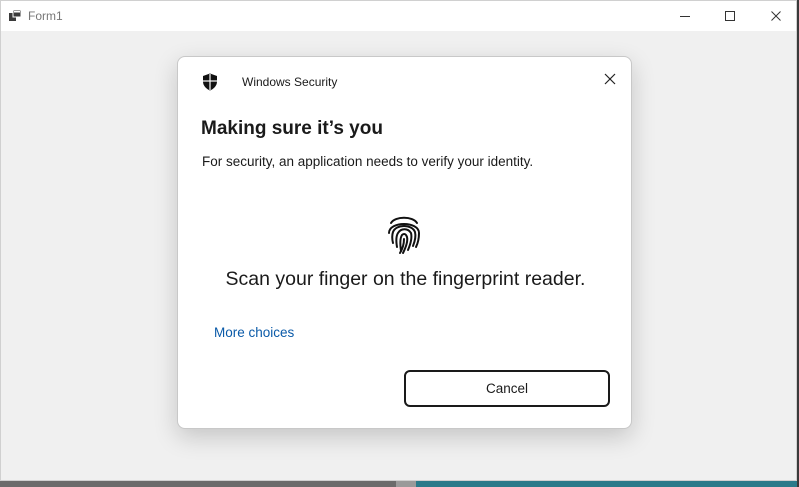 This screenshot has height=487, width=799. I want to click on maximize-button, so click(730, 16).